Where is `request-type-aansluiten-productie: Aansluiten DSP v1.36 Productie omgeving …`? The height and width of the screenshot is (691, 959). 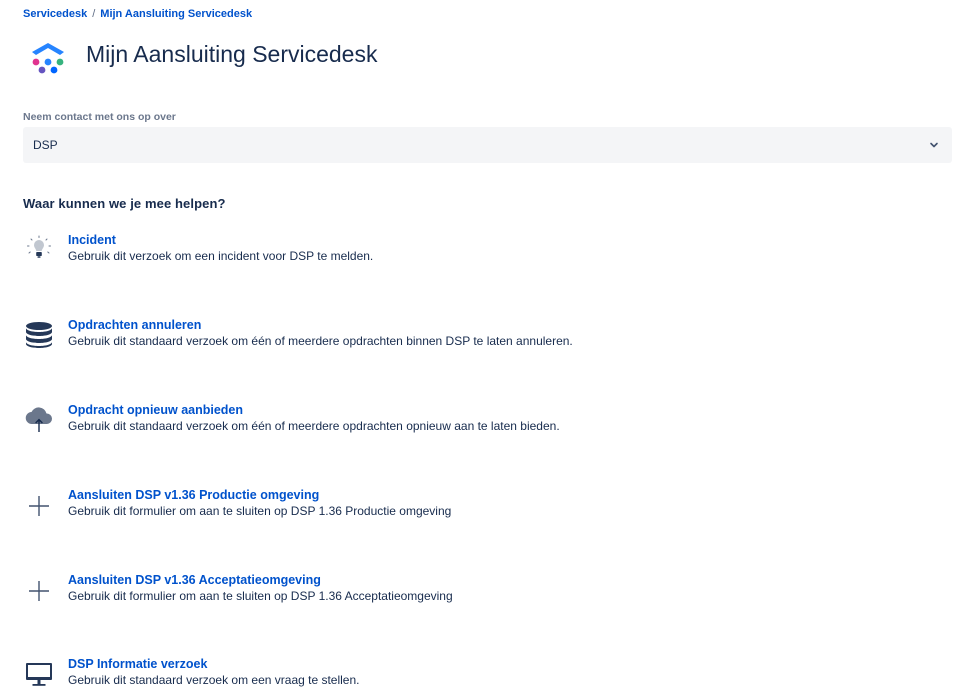
request-type-aansluiten-productie: Aansluiten DSP v1.36 Productie omgeving … is located at coordinates (237, 504).